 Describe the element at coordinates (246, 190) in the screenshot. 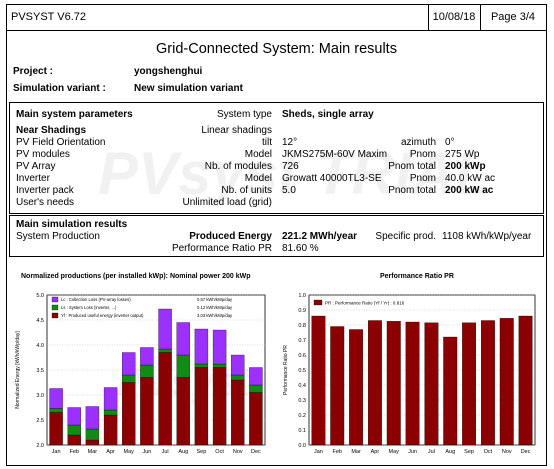

I see `nb-units-label: Nb. of units` at that location.